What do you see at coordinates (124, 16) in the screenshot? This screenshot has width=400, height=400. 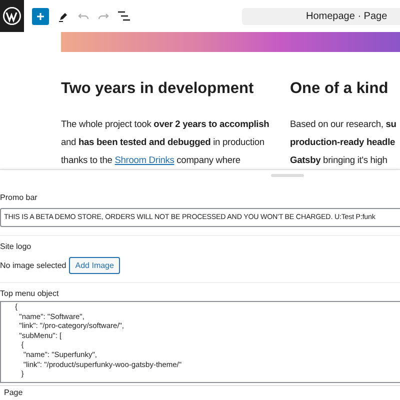 I see `list-view-icon` at bounding box center [124, 16].